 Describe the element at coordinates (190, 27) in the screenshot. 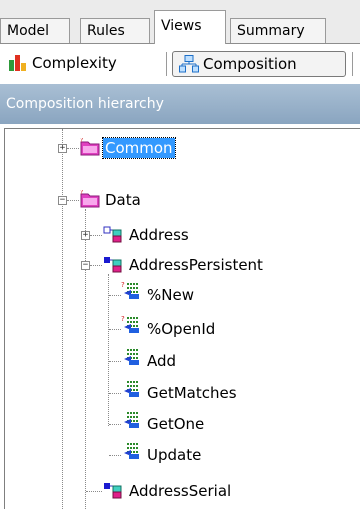

I see `tab-views: Views` at that location.